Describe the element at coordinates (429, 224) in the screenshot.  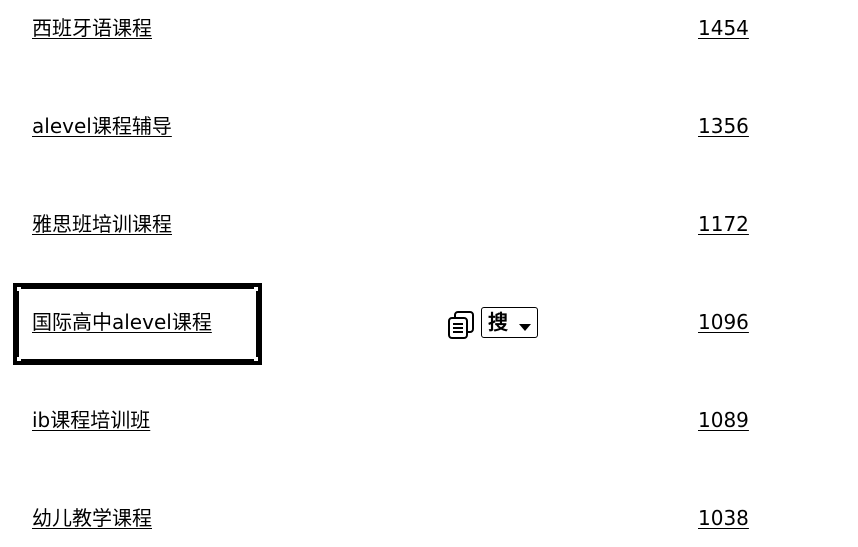
I see `list-item: 雅思班培训课程 1172` at that location.